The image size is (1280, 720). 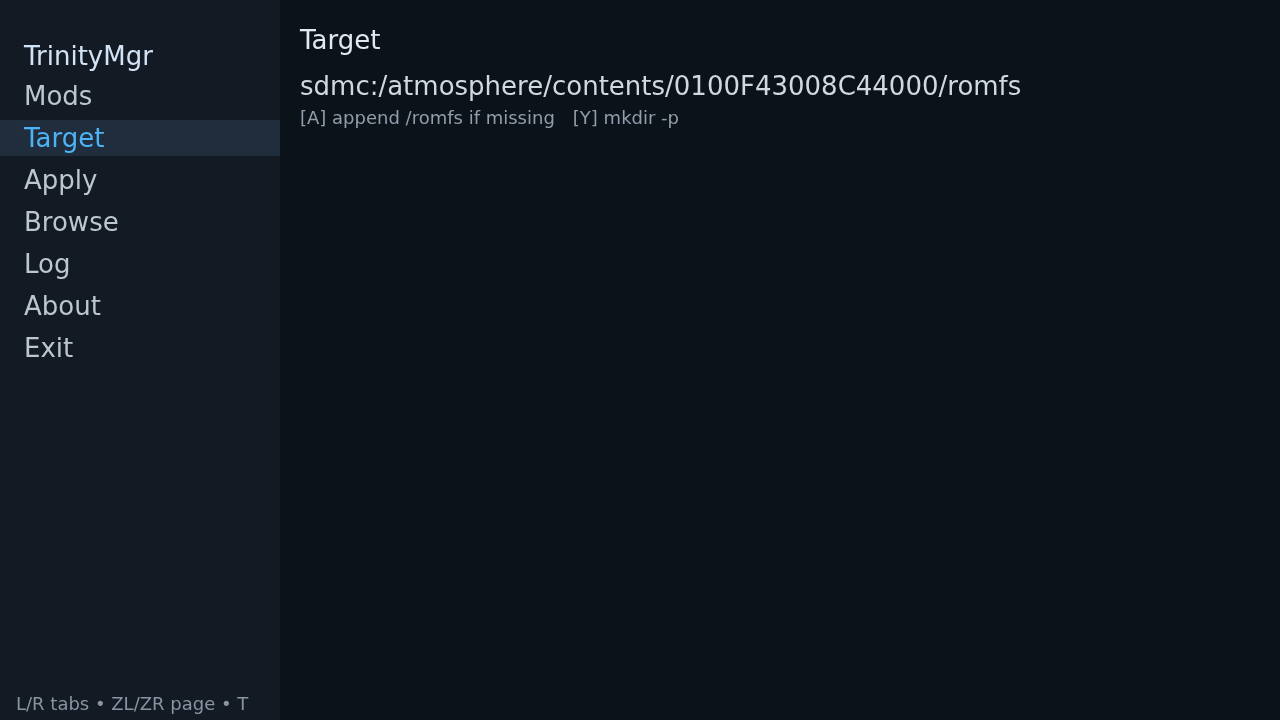 I want to click on controls-hint: L/R tabs • ZL/ZR page • T, so click(x=132, y=704).